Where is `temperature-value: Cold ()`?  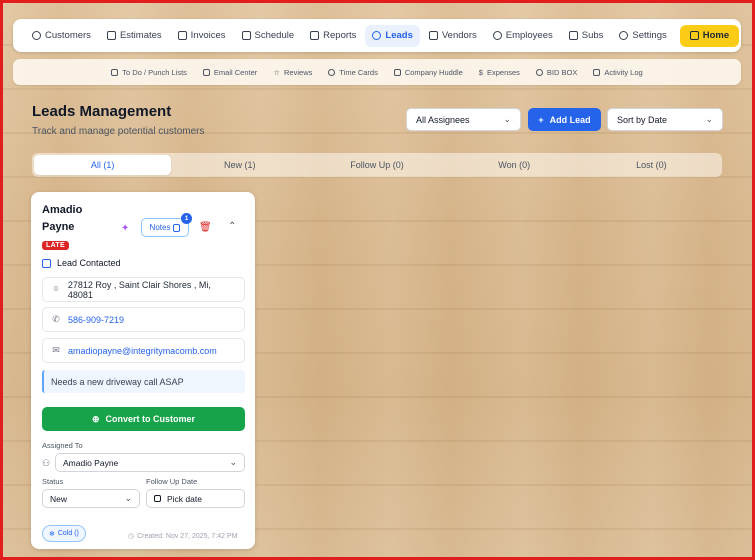
temperature-value: Cold () is located at coordinates (68, 533).